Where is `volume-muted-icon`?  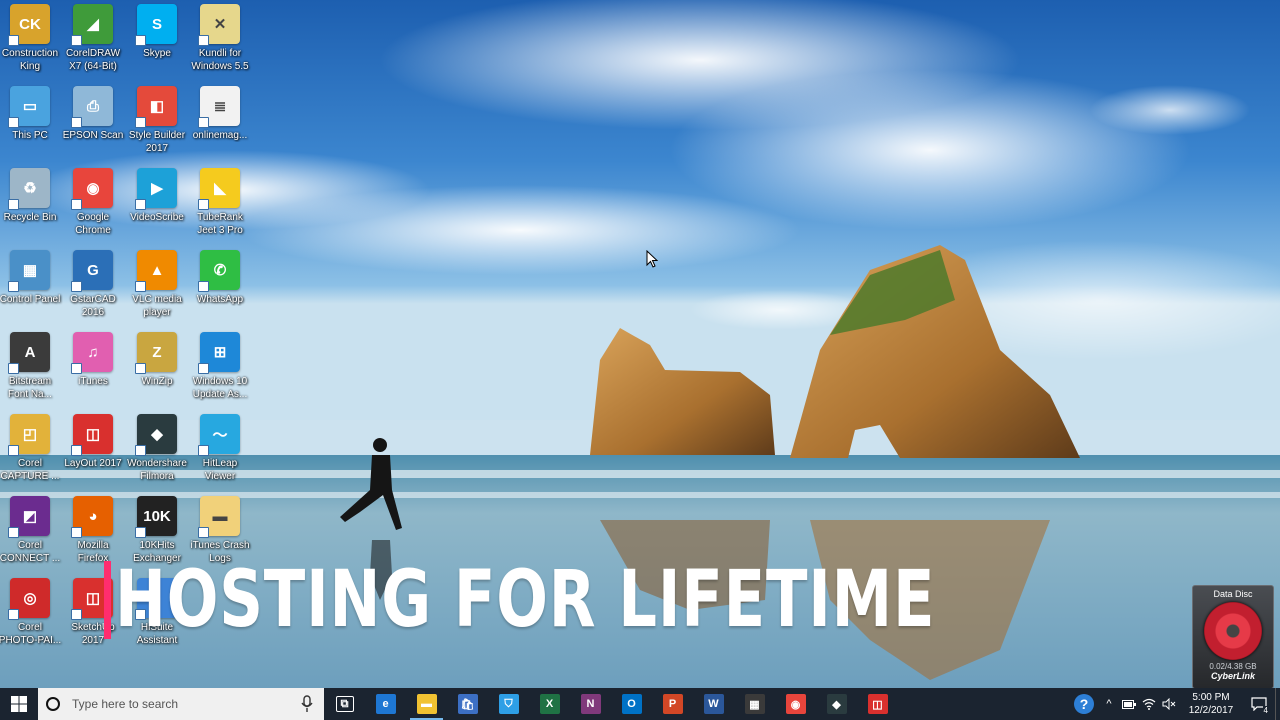 volume-muted-icon is located at coordinates (1169, 704).